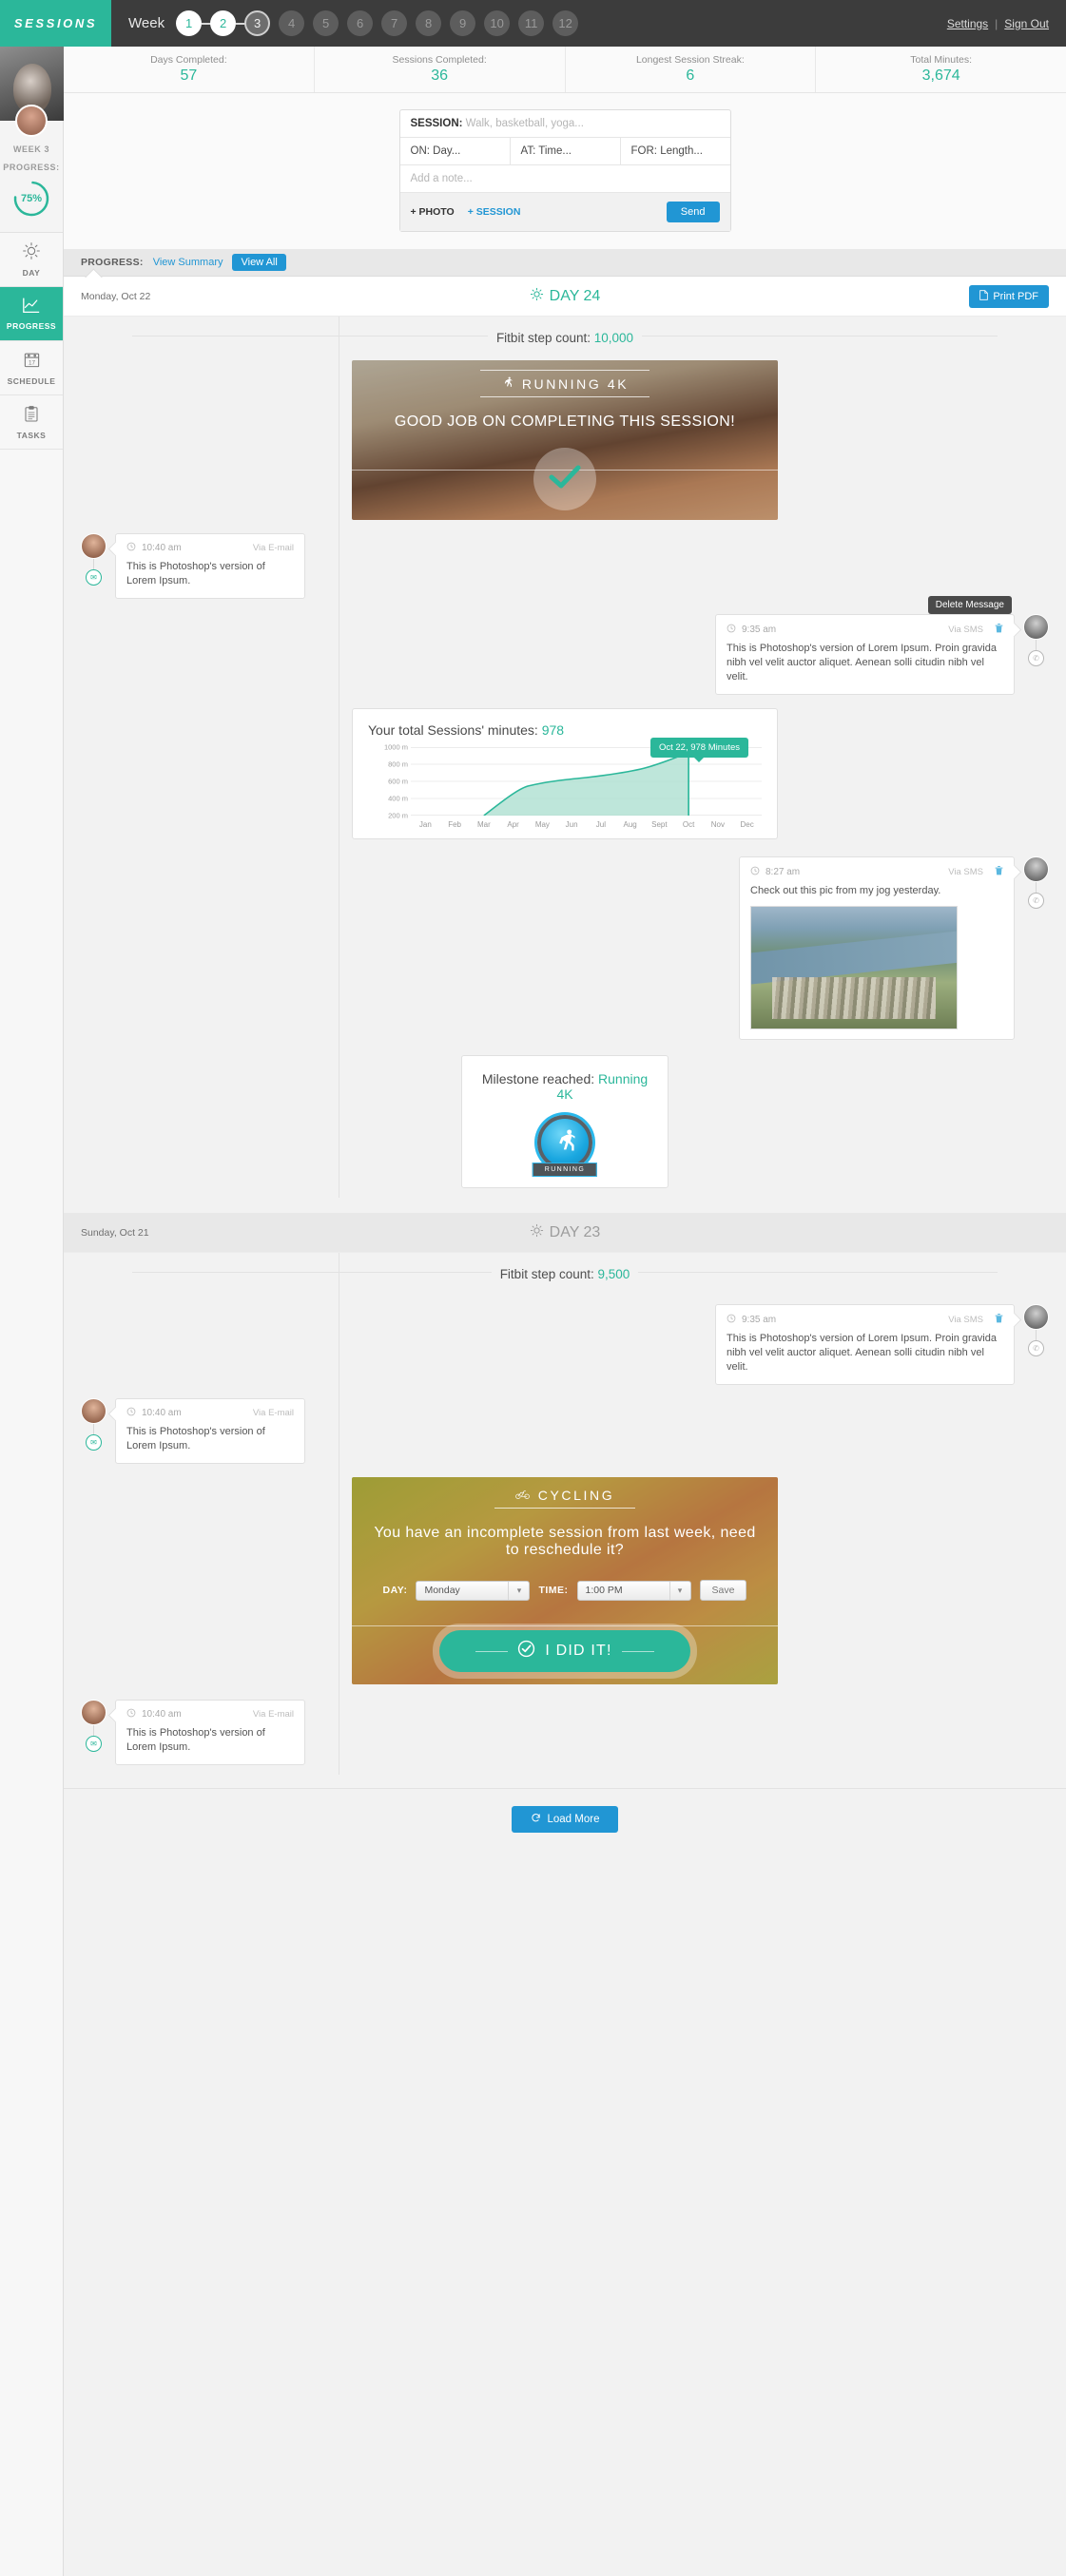 The width and height of the screenshot is (1066, 2576). What do you see at coordinates (473, 1590) in the screenshot?
I see `day-select: Monday ▾` at bounding box center [473, 1590].